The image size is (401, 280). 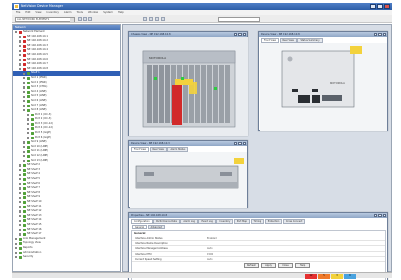 What do you see at coordinates (45, 19) in the screenshot?
I see `scope-select: ALL NETWORK ELEMENTS` at bounding box center [45, 19].